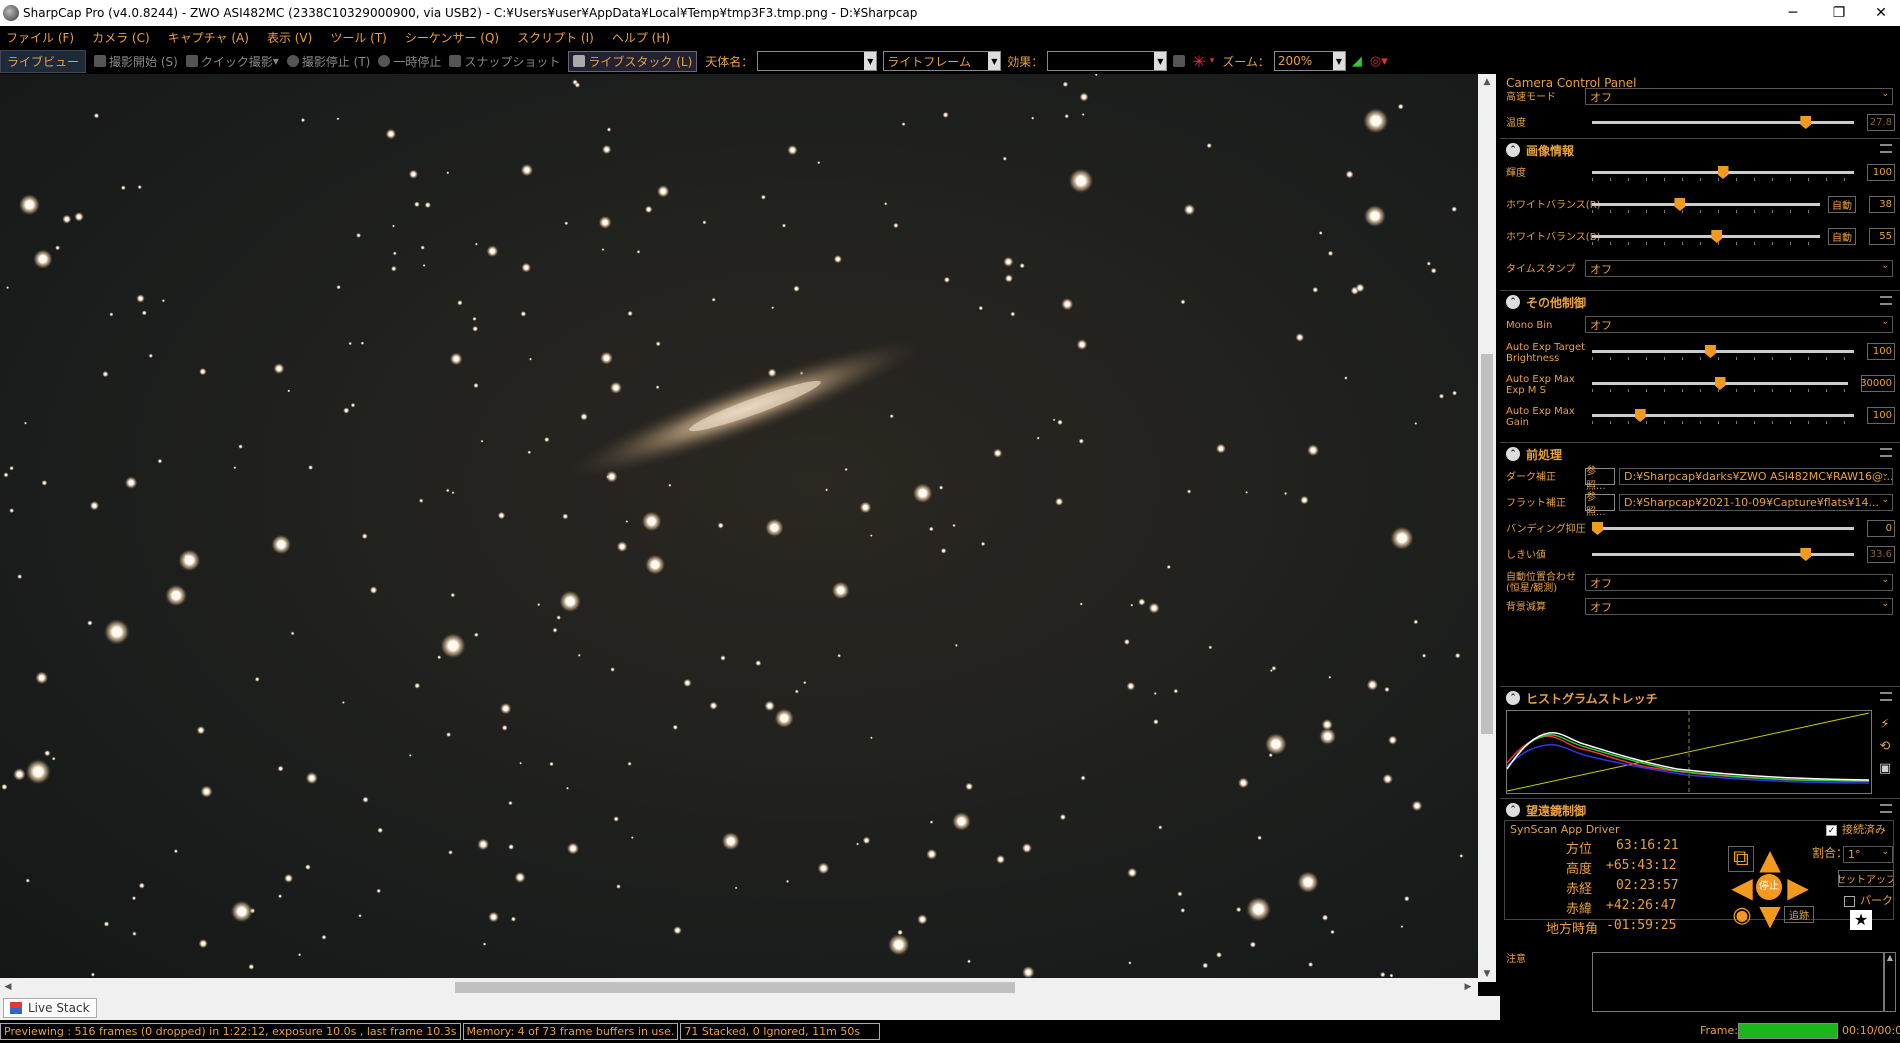 This screenshot has height=1043, width=1900. Describe the element at coordinates (1107, 61) in the screenshot. I see `effect-select: ▼` at that location.